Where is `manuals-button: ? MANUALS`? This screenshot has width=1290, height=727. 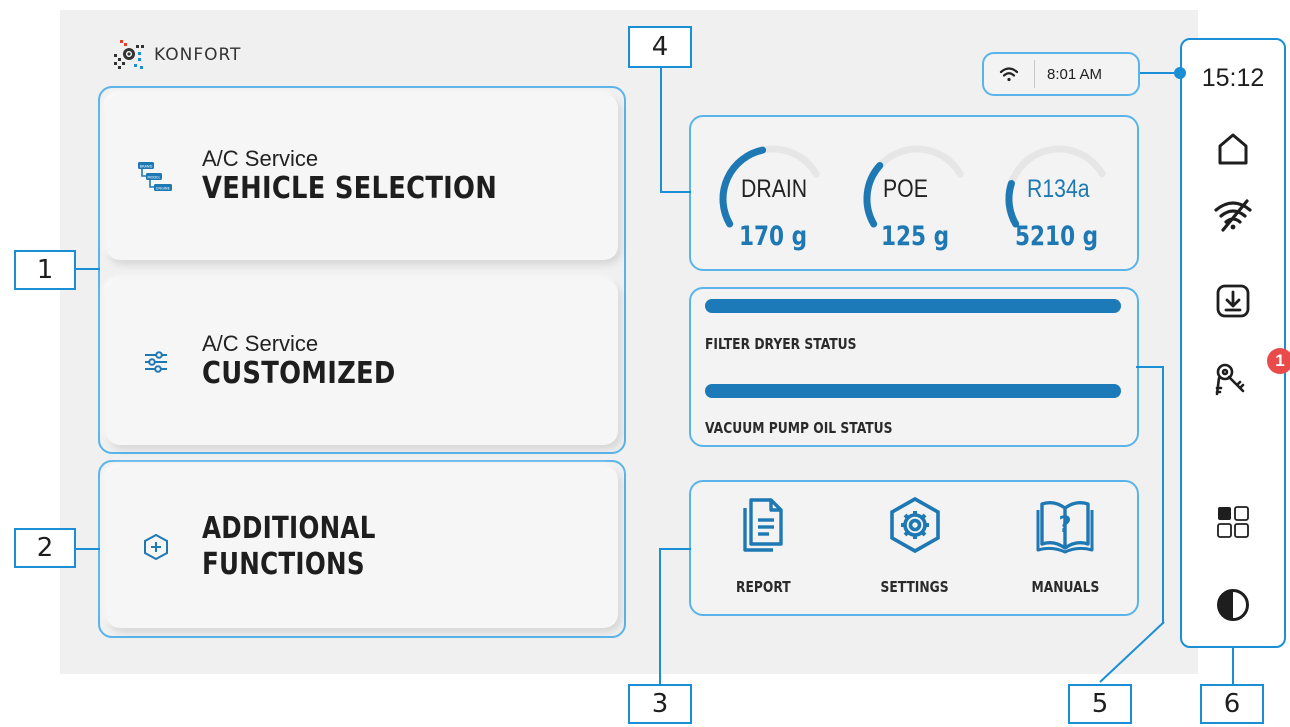 manuals-button: ? MANUALS is located at coordinates (1065, 546).